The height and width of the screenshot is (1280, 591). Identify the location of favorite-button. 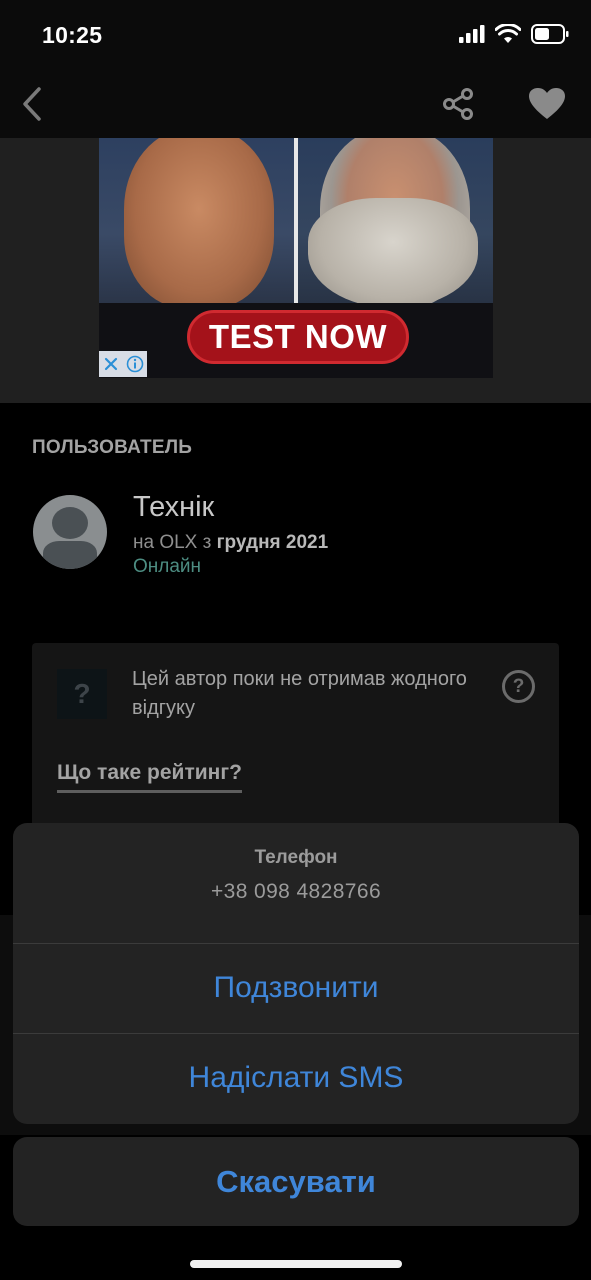
(547, 104).